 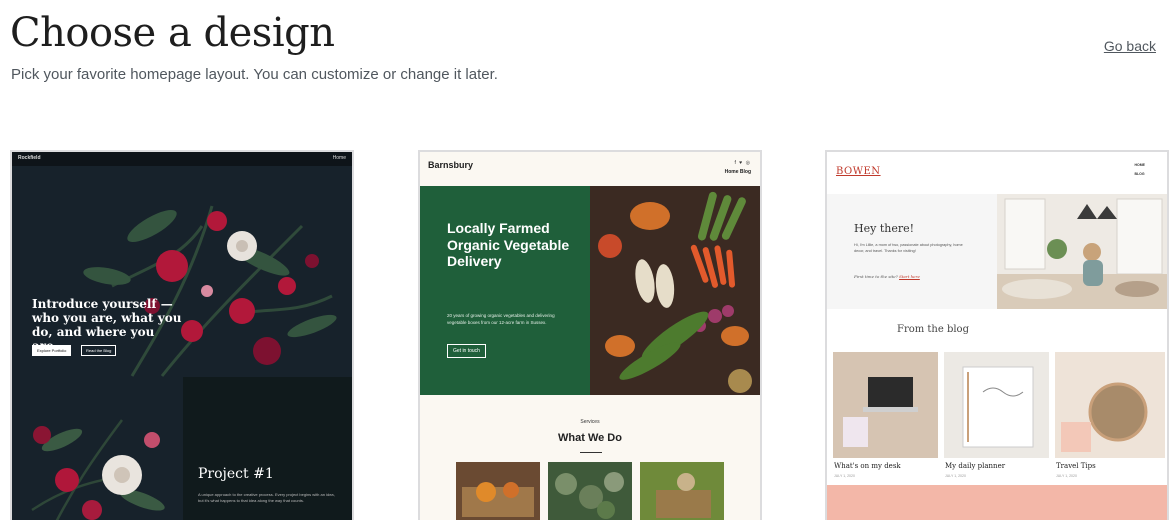 I want to click on preview-post-title-2: My daily planner, so click(x=975, y=466).